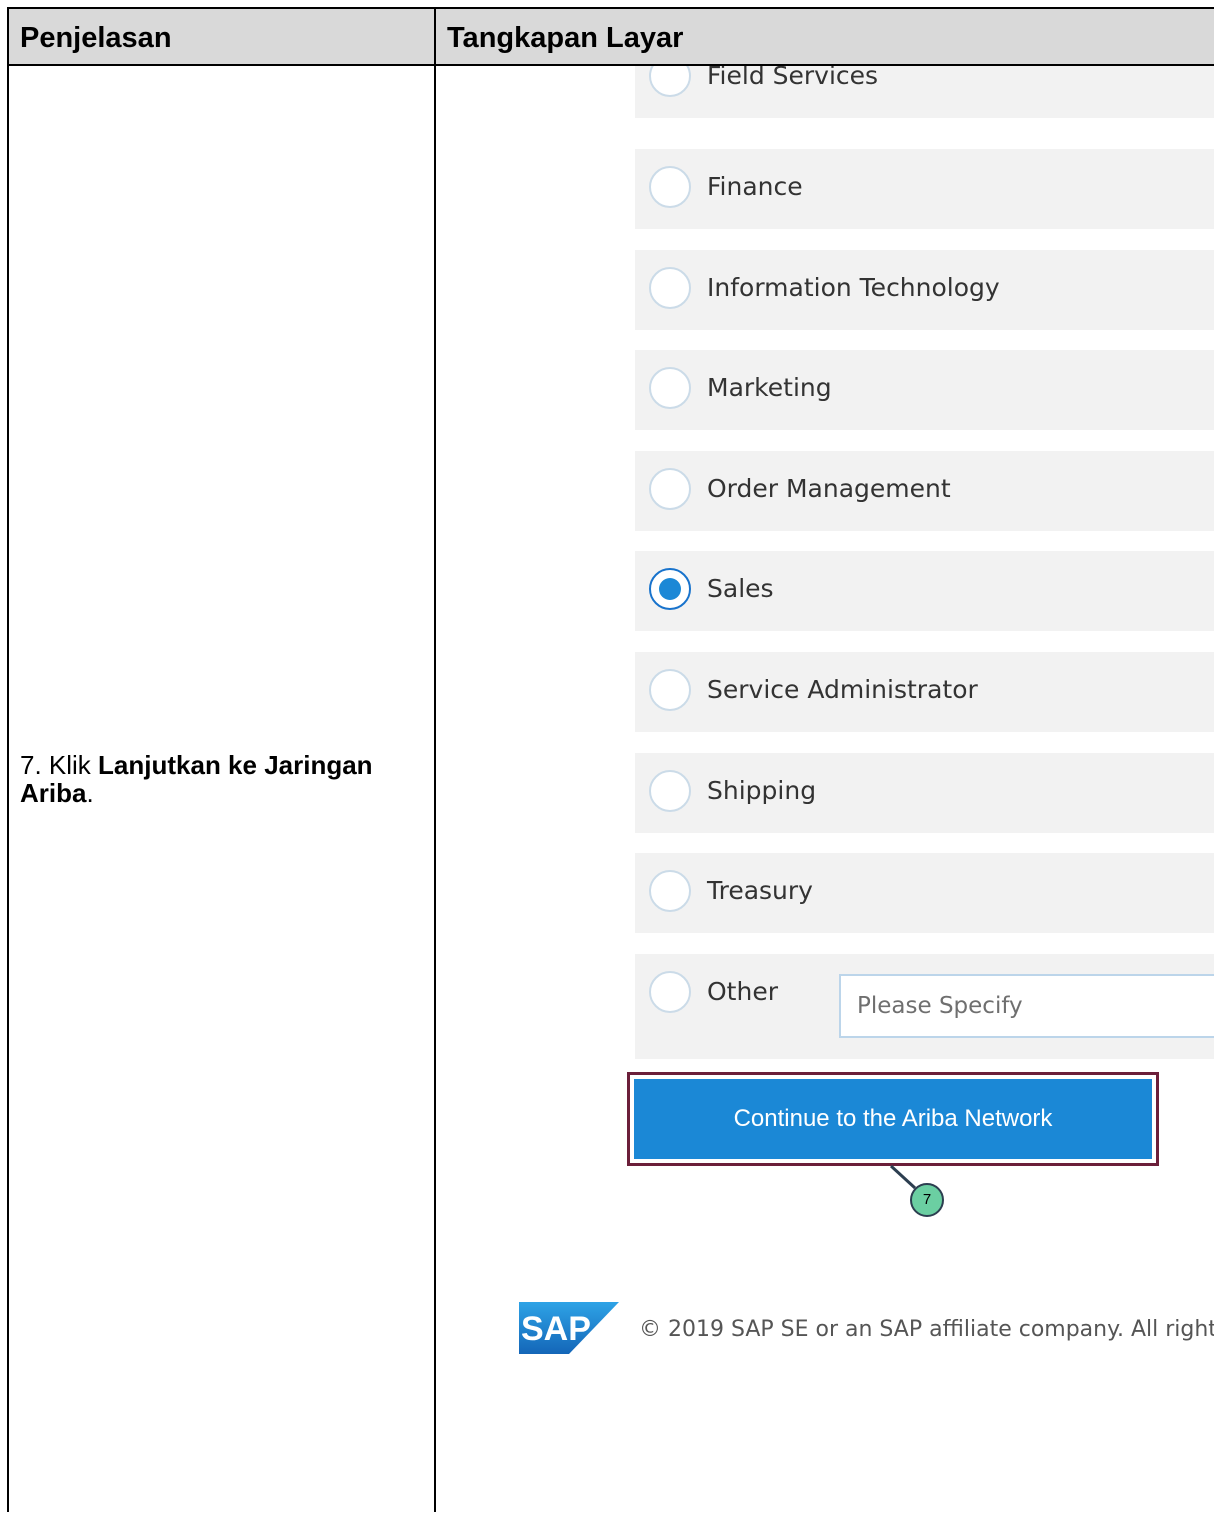 The height and width of the screenshot is (1514, 1214). I want to click on radio-marketing, so click(670, 388).